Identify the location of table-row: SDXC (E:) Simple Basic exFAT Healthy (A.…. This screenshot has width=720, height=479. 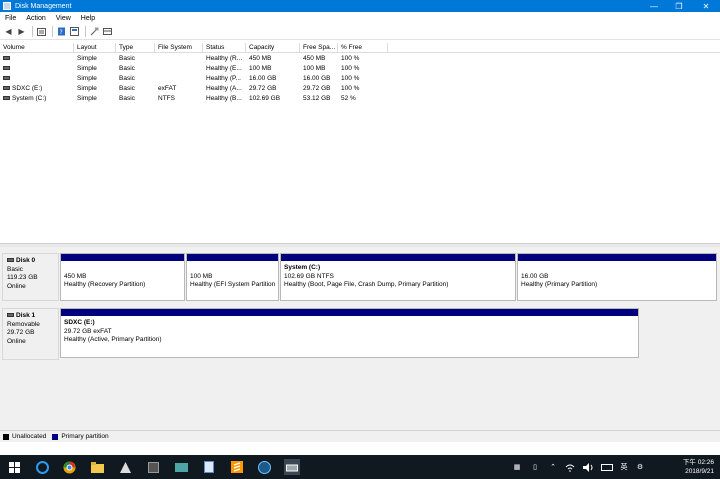
(360, 89).